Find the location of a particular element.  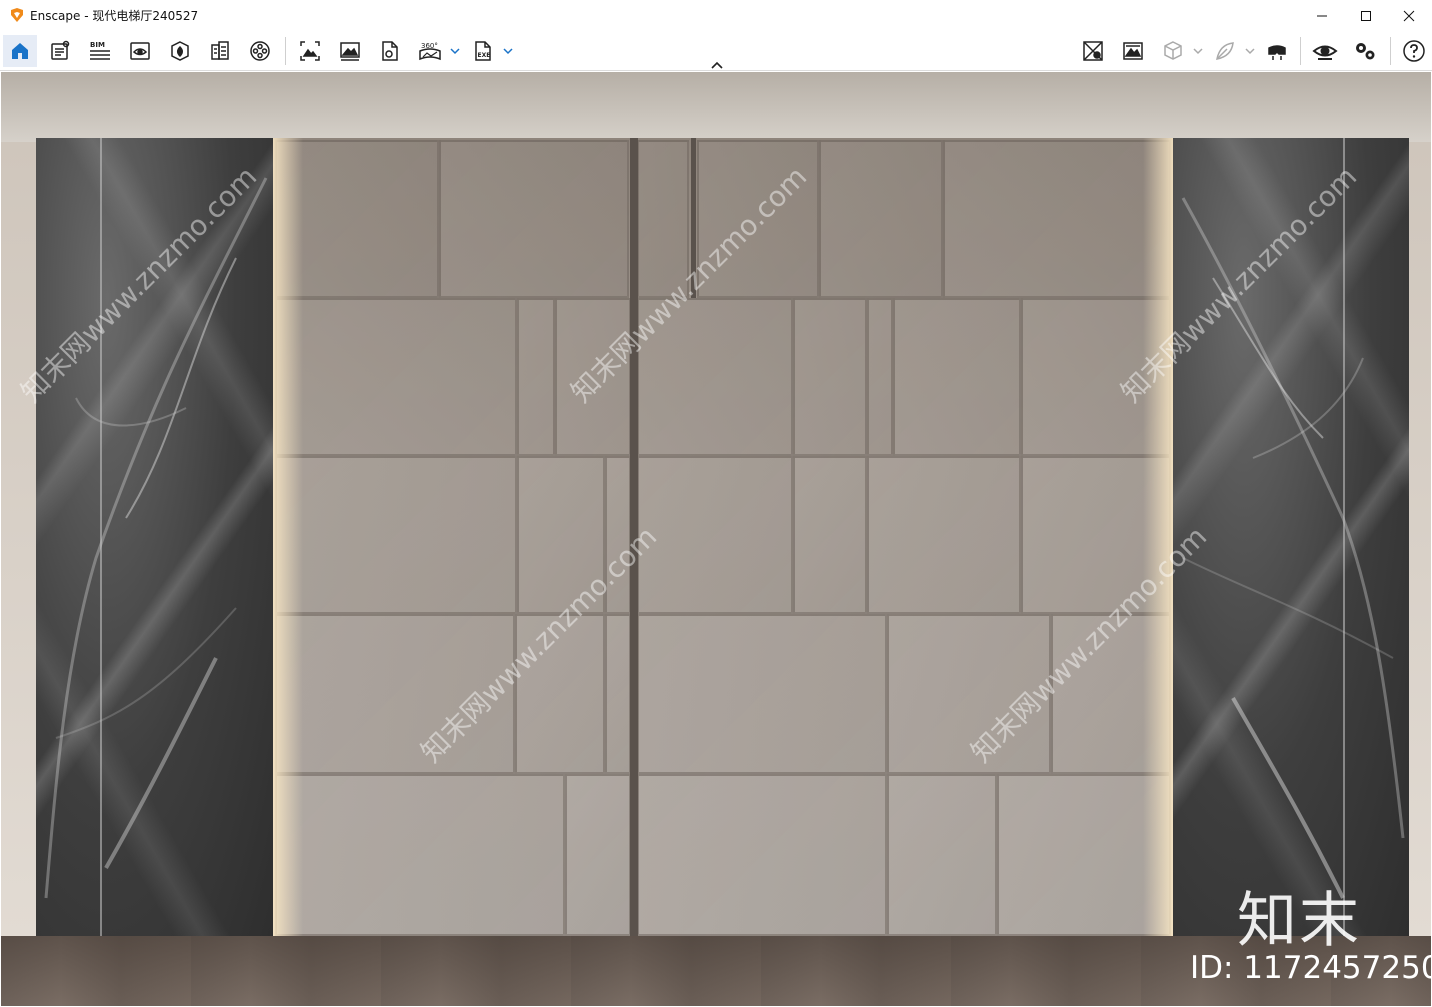

settings-button is located at coordinates (1365, 51).